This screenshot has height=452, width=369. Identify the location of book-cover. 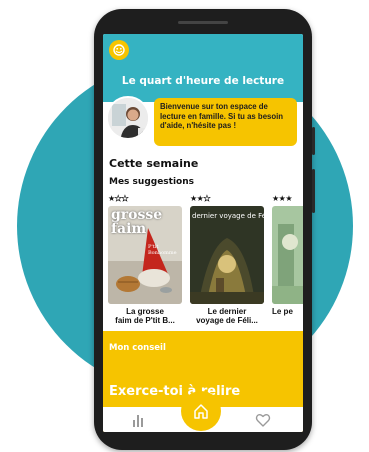
(287, 255).